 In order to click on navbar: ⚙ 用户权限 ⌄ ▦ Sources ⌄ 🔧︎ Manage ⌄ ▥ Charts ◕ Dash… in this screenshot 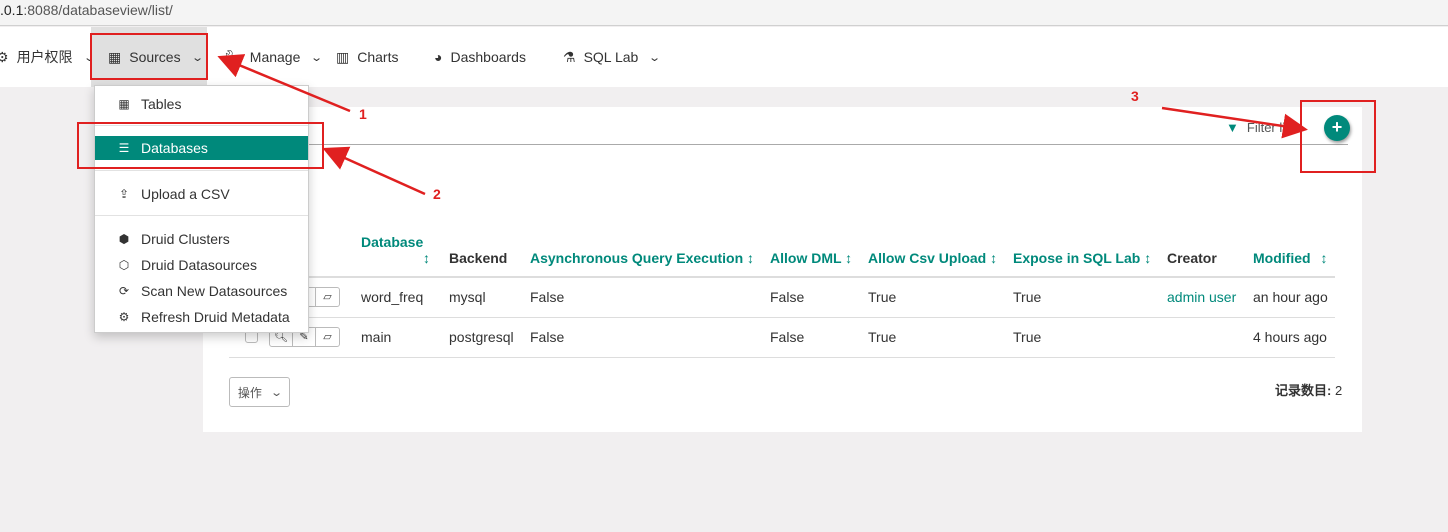, I will do `click(724, 57)`.